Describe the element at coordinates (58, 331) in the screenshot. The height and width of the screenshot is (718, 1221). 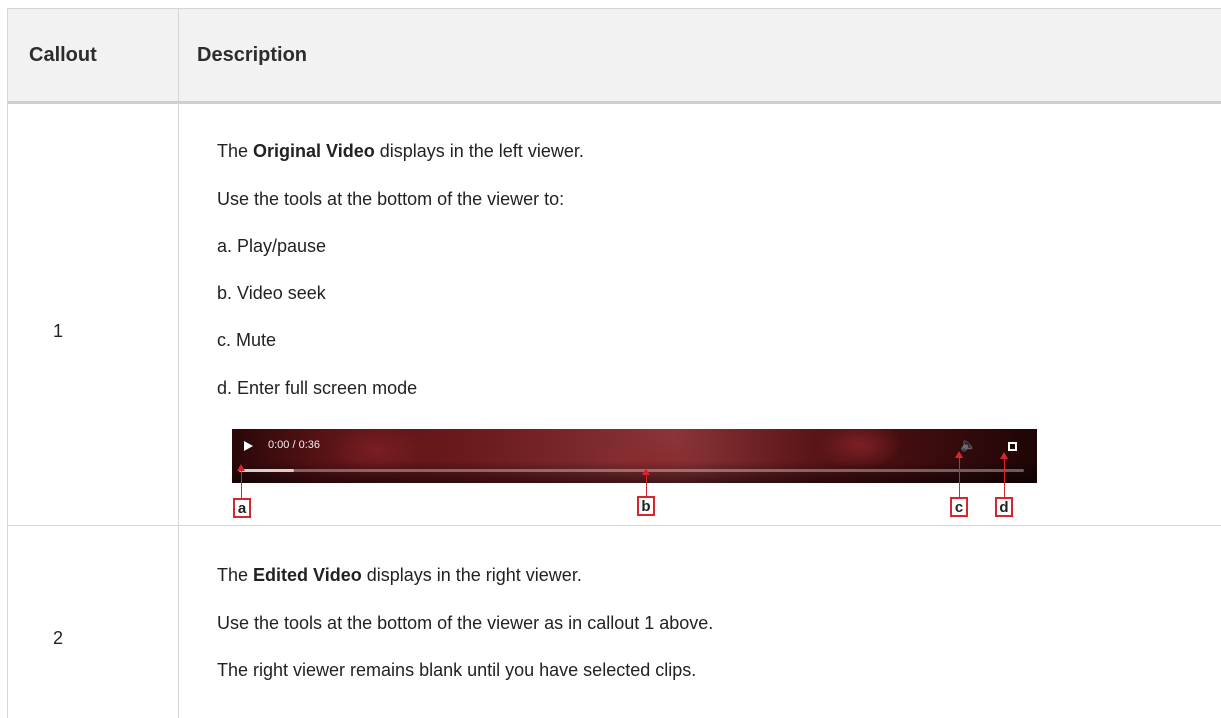
I see `row1-callout-number: 1` at that location.